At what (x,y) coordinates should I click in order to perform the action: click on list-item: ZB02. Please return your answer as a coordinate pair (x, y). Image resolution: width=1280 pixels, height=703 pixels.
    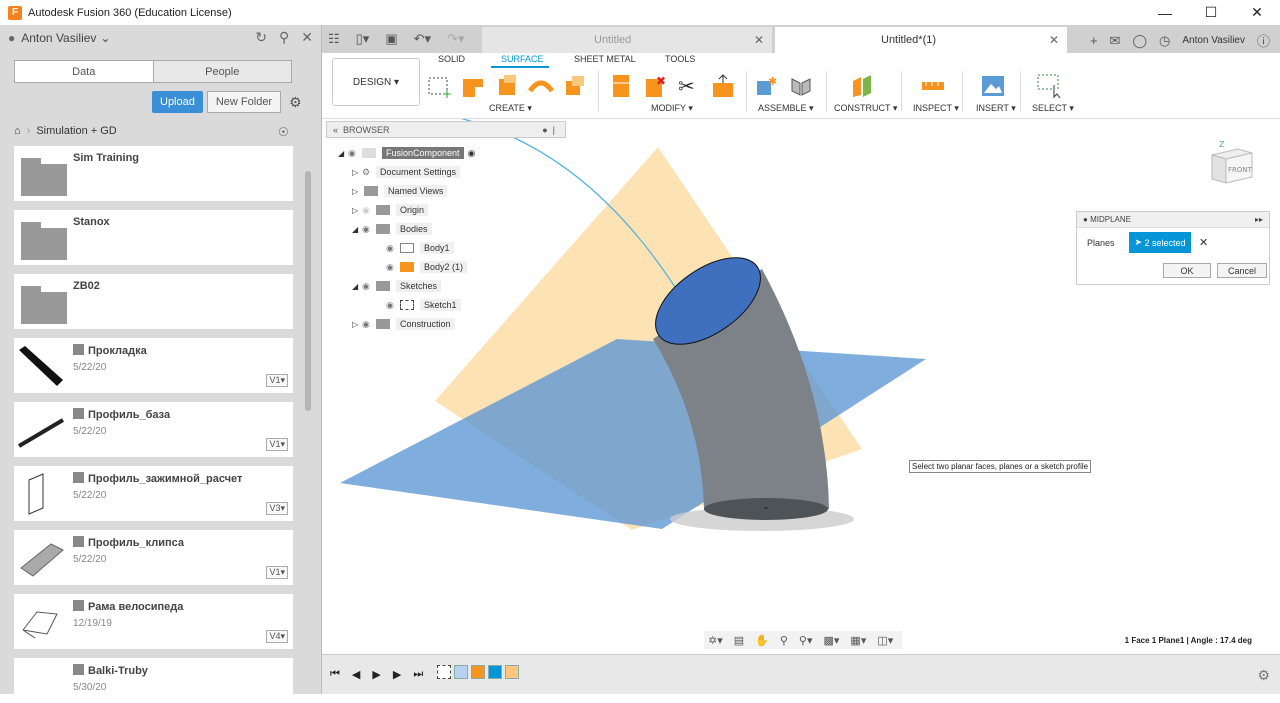
    Looking at the image, I should click on (153, 301).